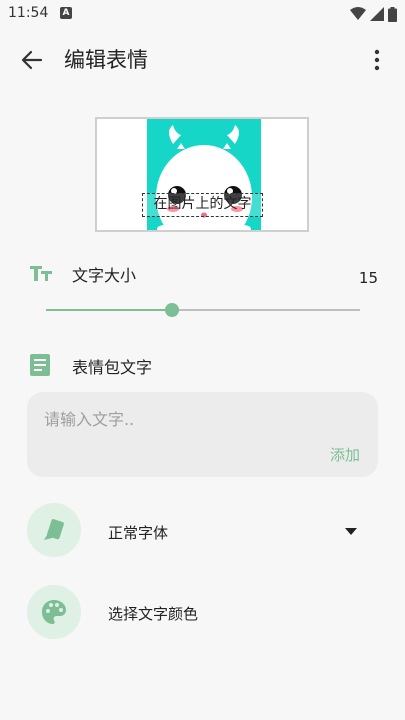 This screenshot has height=720, width=405. What do you see at coordinates (104, 275) in the screenshot?
I see `font-size-label: 文字大小` at bounding box center [104, 275].